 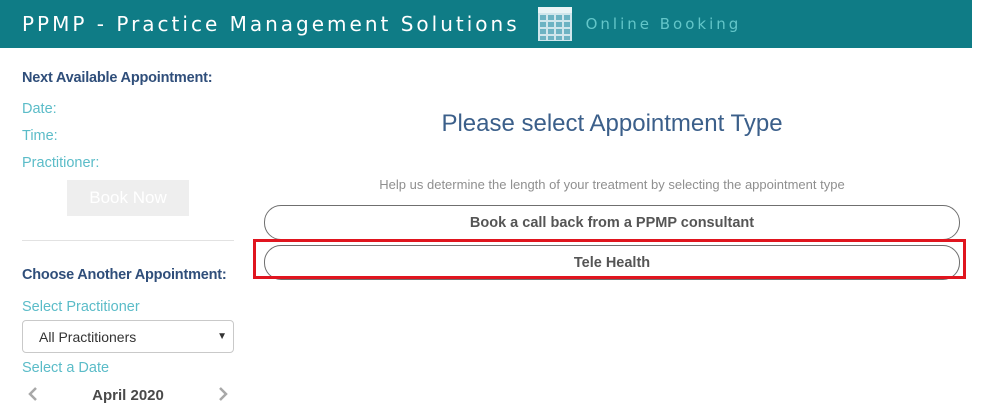 I want to click on chevron-right-icon, so click(x=223, y=395).